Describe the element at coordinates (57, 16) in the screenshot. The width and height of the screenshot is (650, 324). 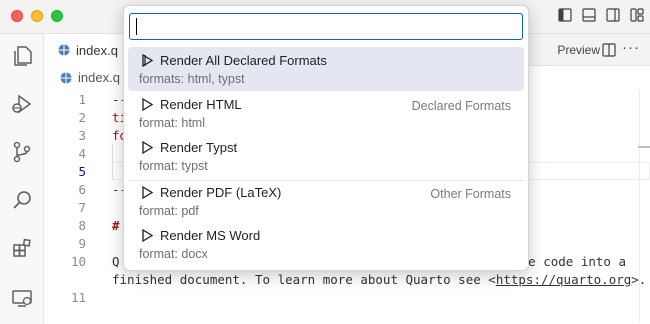
I see `maximize-window-button` at that location.